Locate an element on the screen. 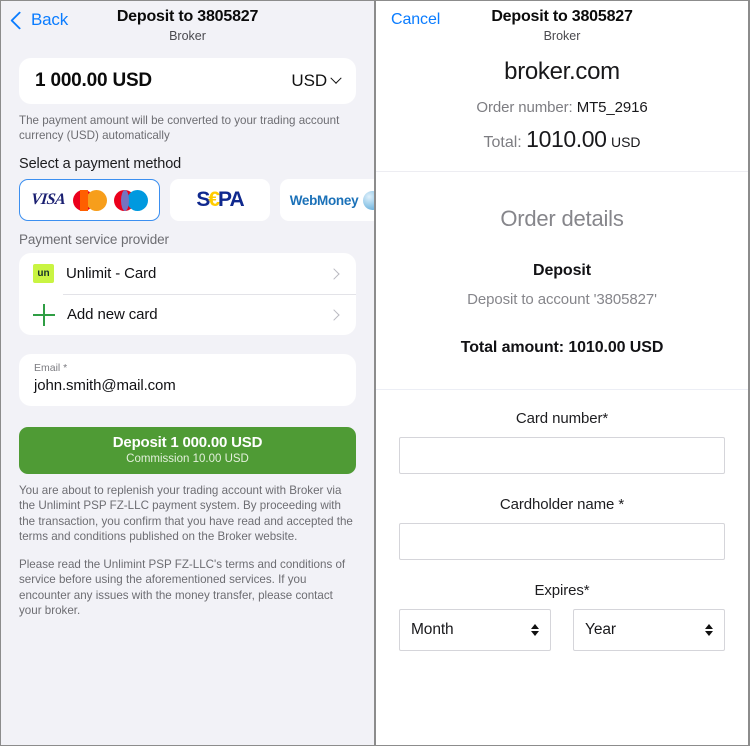 The width and height of the screenshot is (750, 746). order-number-label: Order number: is located at coordinates (524, 107).